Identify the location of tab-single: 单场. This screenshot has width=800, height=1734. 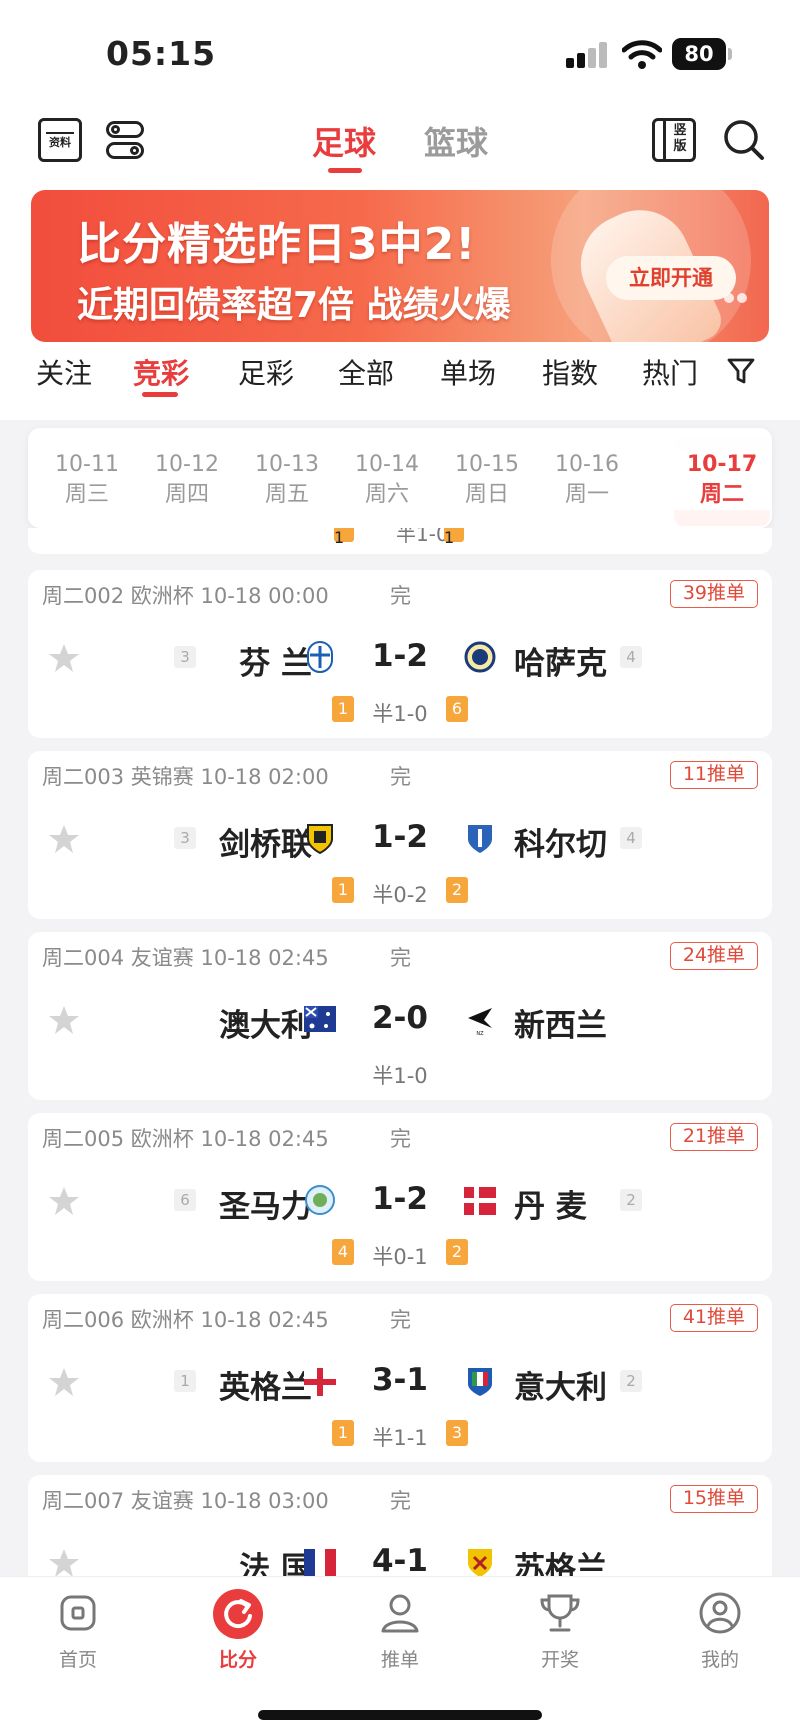
(468, 372).